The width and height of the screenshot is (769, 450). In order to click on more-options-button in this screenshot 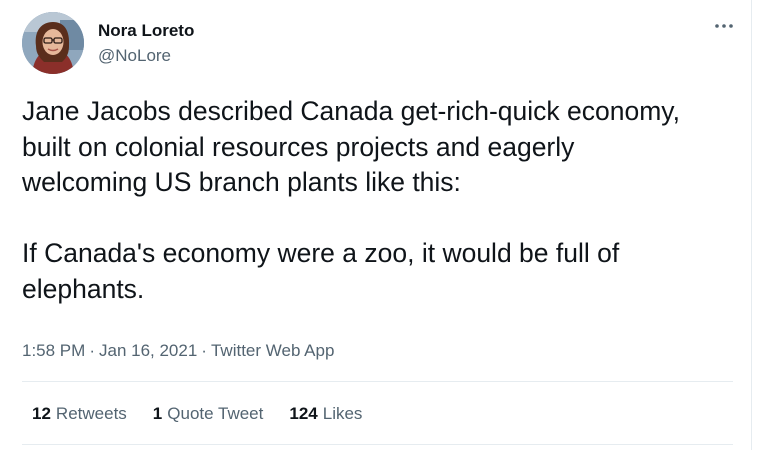, I will do `click(724, 26)`.